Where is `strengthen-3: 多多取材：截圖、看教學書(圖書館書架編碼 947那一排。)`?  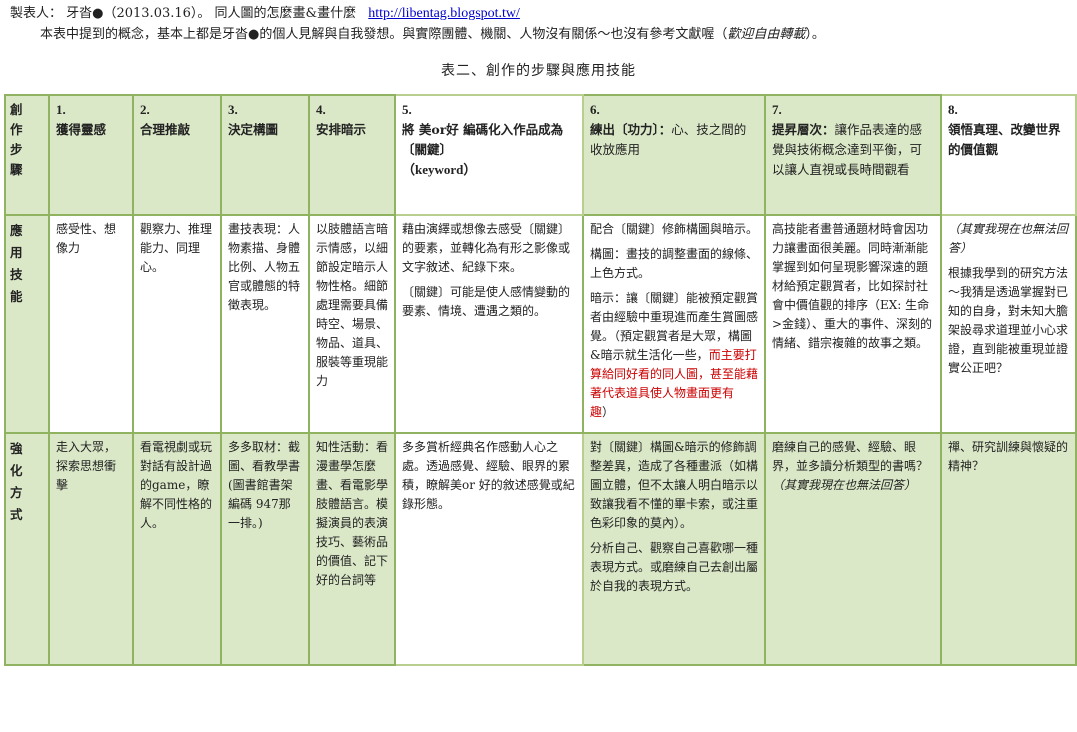
strengthen-3: 多多取材：截圖、看教學書(圖書館書架編碼 947那一排。) is located at coordinates (265, 549).